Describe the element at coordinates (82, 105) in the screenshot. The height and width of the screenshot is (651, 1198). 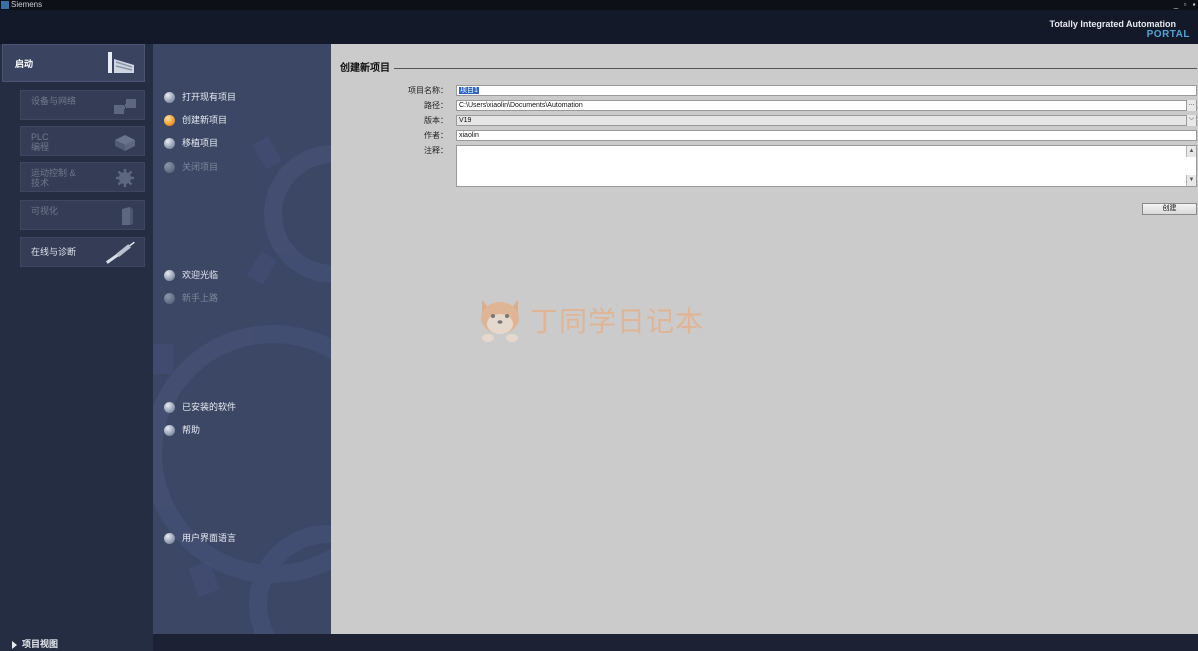
I see `sidebar-item-devices: 设备与网络` at that location.